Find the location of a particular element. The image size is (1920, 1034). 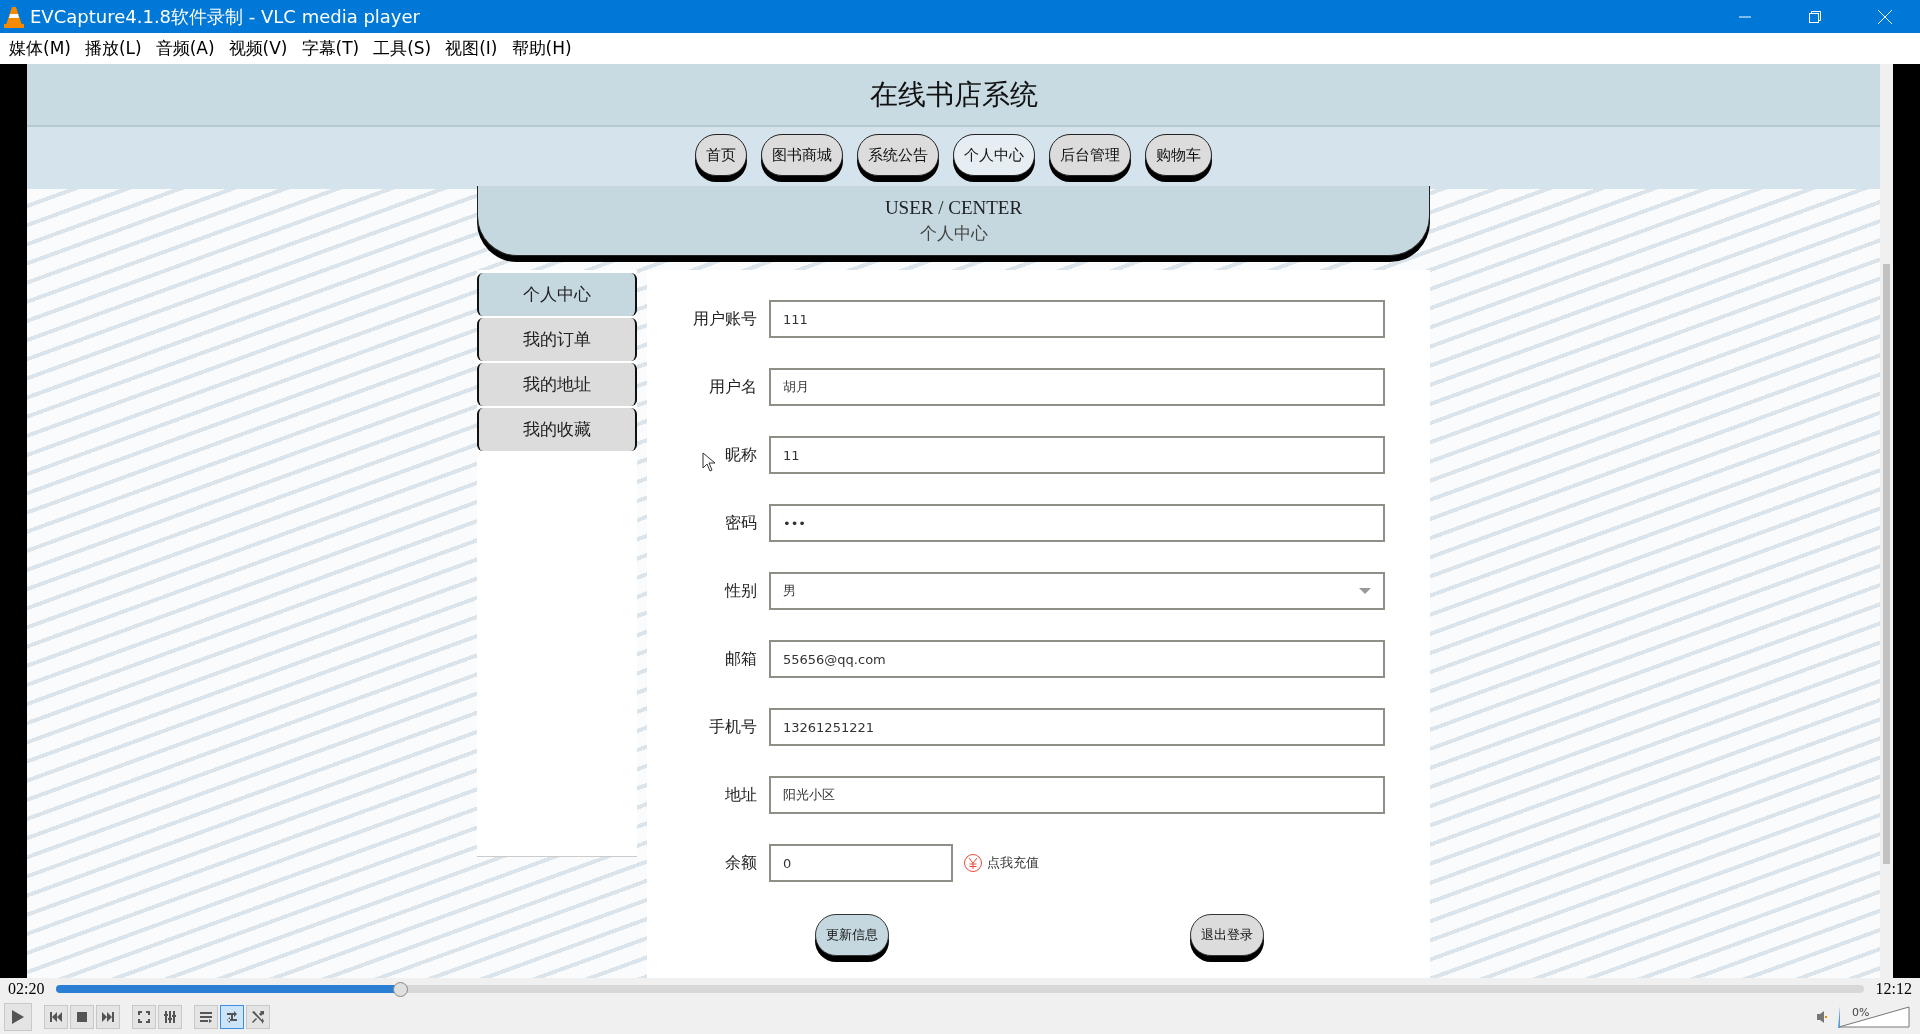

input-field: 胡月 is located at coordinates (1077, 387).